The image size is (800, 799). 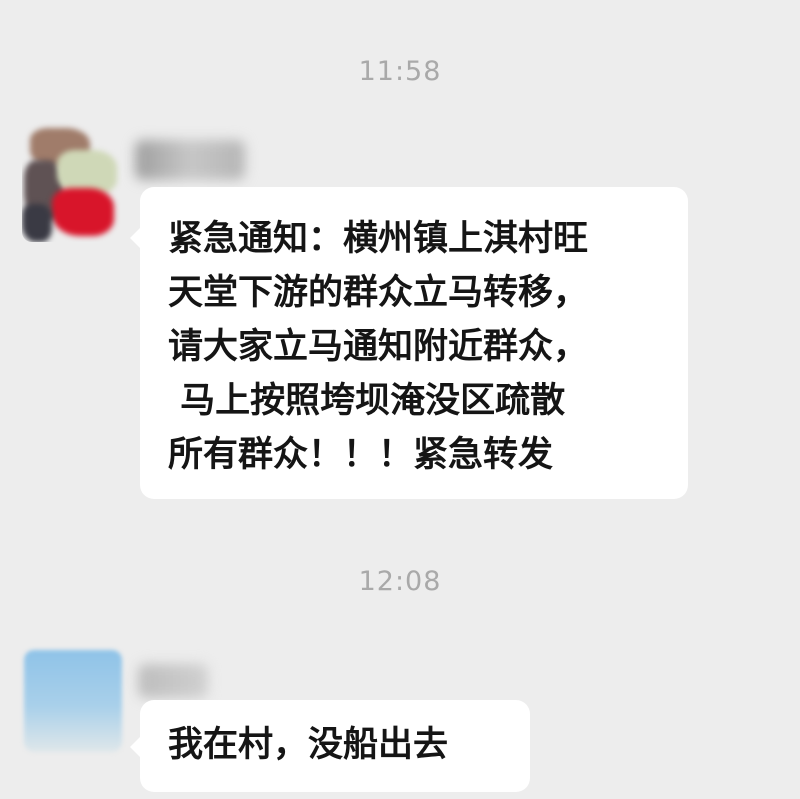 I want to click on message-text-line: 我在村，没船出去, so click(x=308, y=745).